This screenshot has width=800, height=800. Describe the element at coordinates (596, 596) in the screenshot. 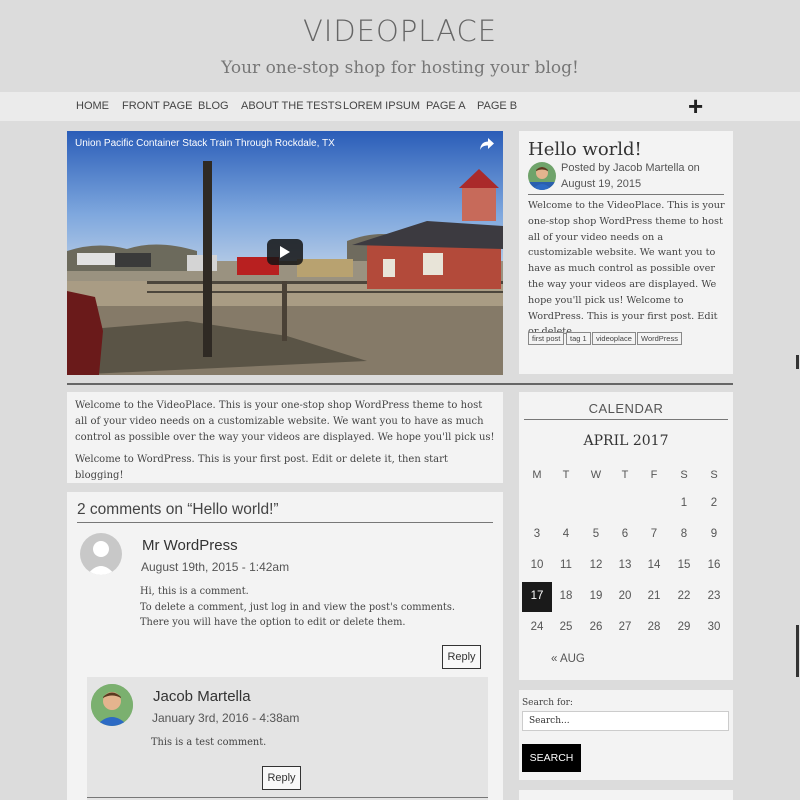

I see `calendar-day: 19` at that location.